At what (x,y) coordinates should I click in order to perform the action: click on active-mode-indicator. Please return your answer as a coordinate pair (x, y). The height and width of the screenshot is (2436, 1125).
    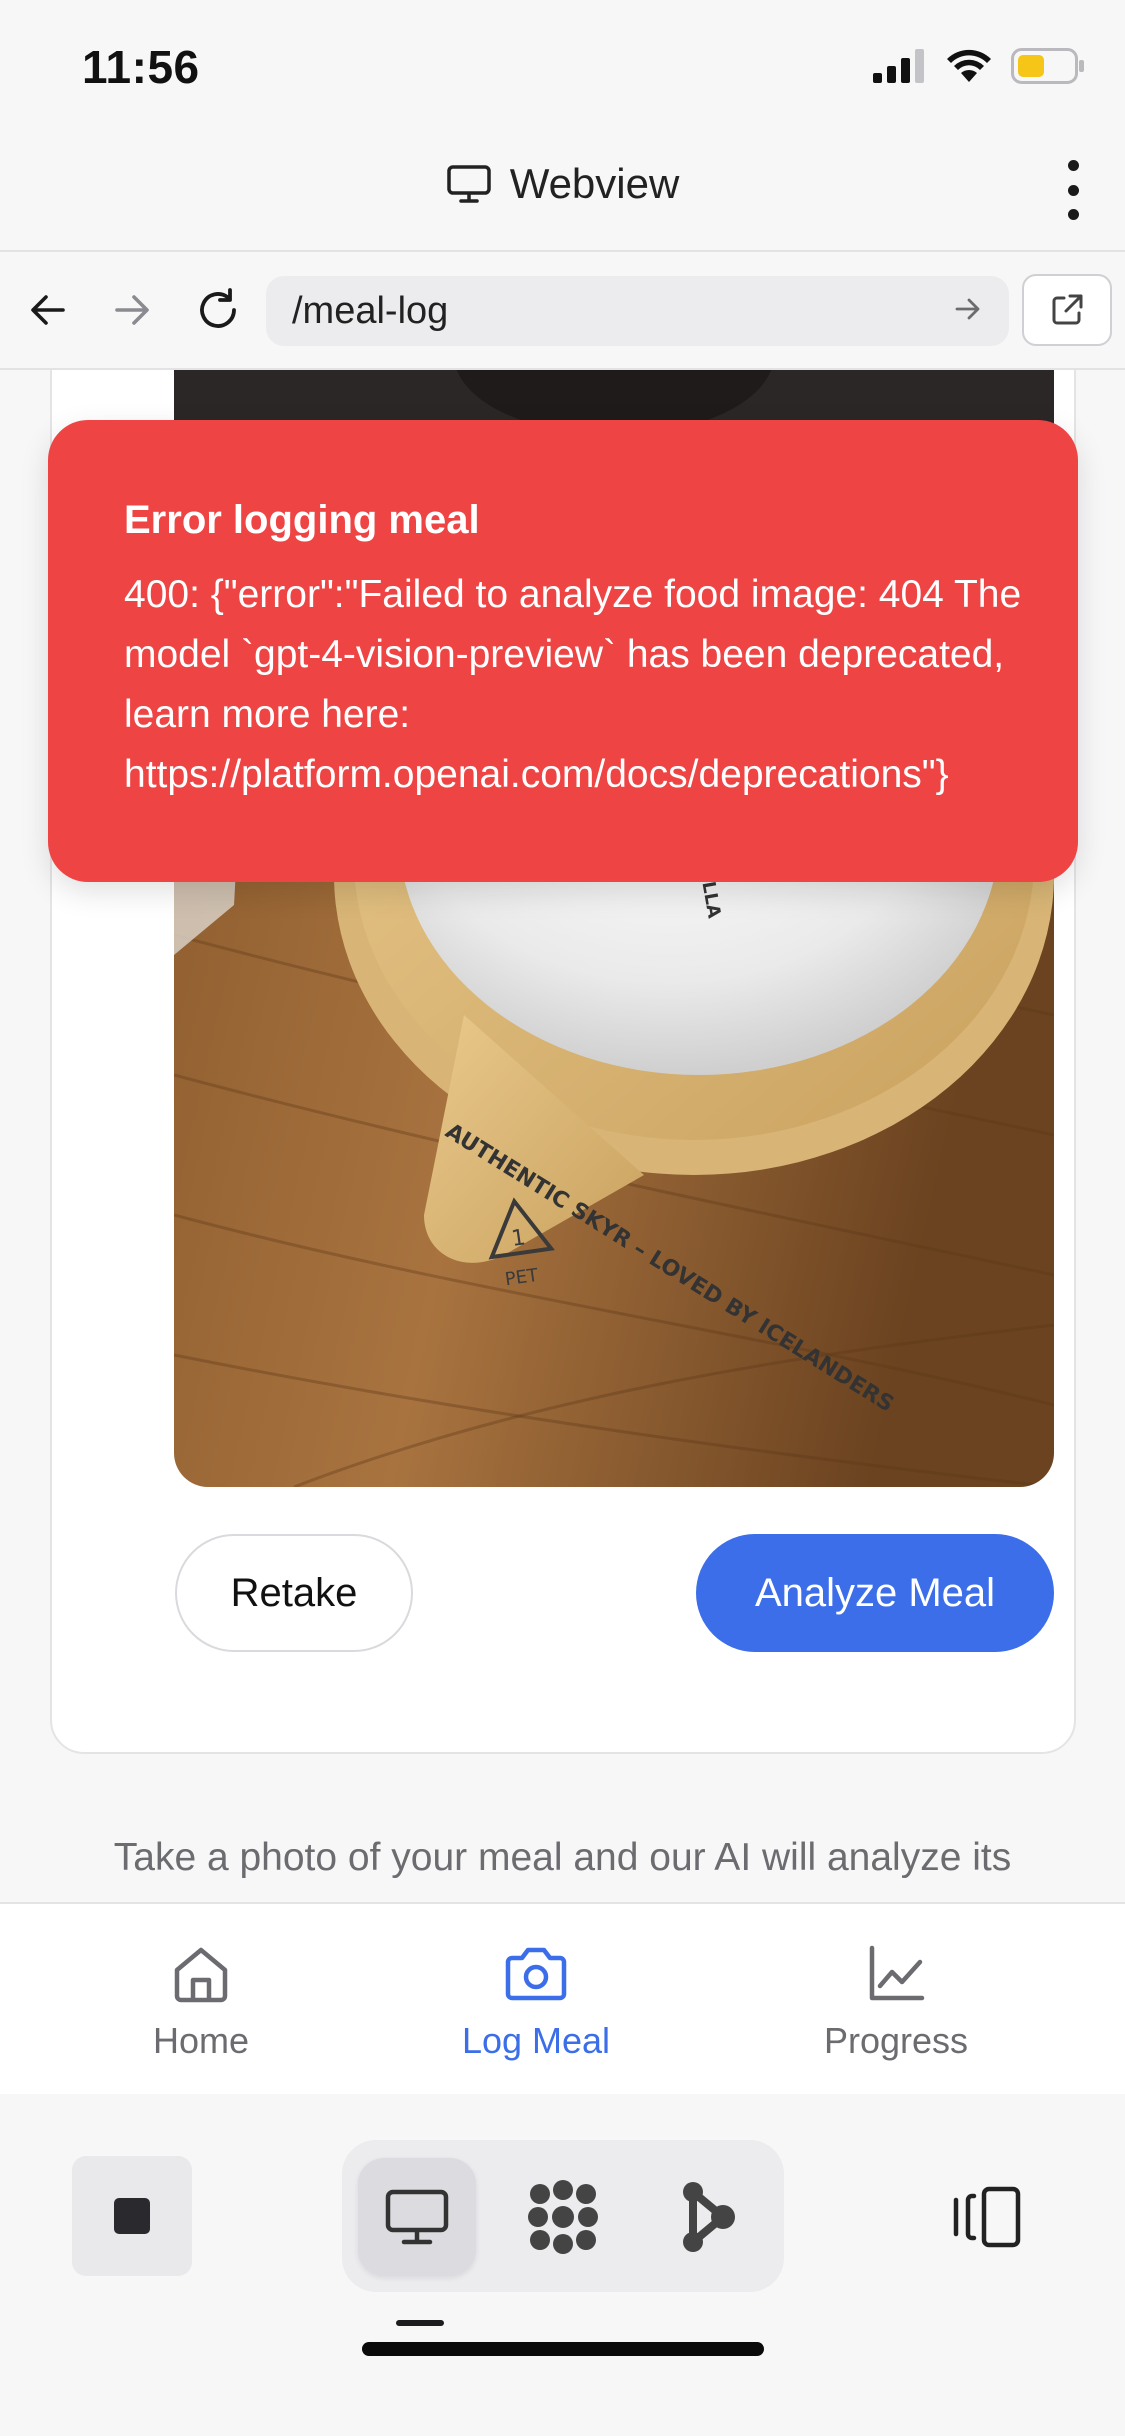
    Looking at the image, I should click on (420, 2323).